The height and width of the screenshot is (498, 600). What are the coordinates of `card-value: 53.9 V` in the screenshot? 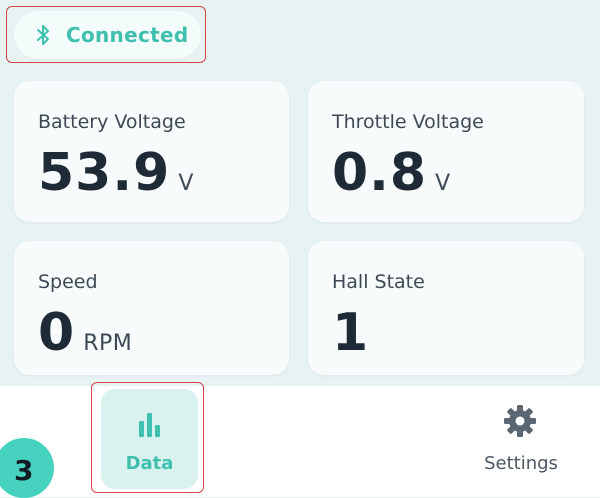 It's located at (116, 173).